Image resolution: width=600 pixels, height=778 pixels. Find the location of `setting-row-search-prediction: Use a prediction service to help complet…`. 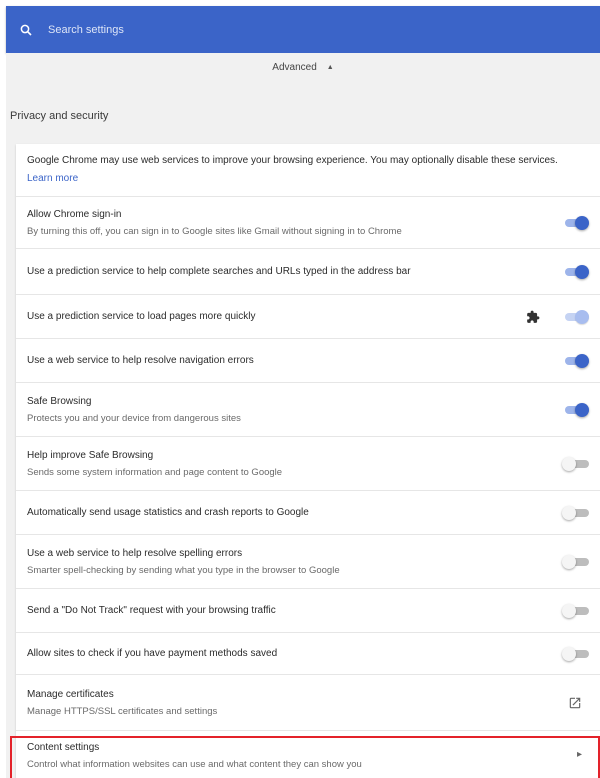

setting-row-search-prediction: Use a prediction service to help complet… is located at coordinates (308, 271).